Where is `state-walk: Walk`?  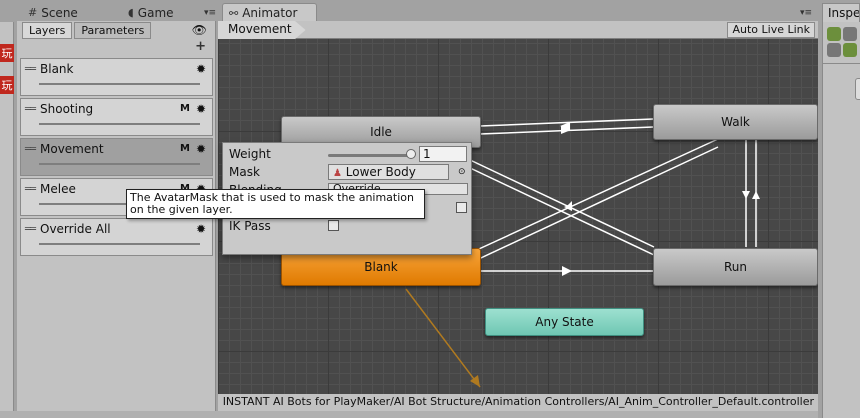 state-walk: Walk is located at coordinates (735, 122).